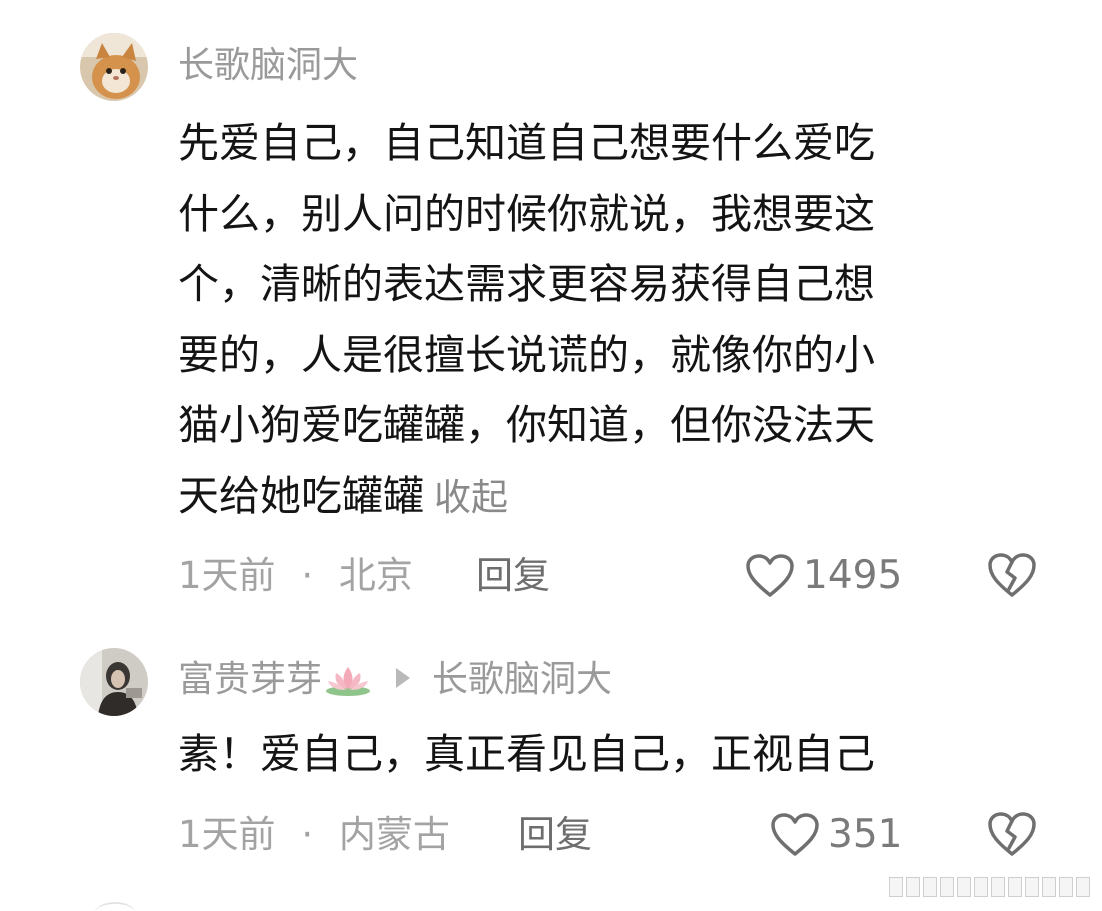 This screenshot has height=911, width=1102. I want to click on collapse-button: 收起, so click(471, 497).